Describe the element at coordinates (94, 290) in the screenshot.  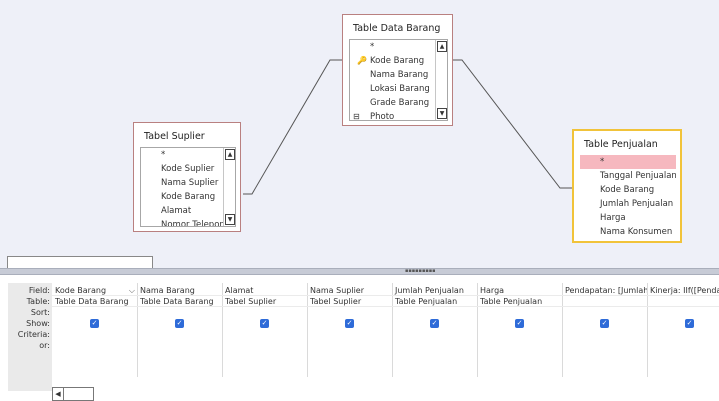
I see `field-cell: Kode Barang ⌵` at that location.